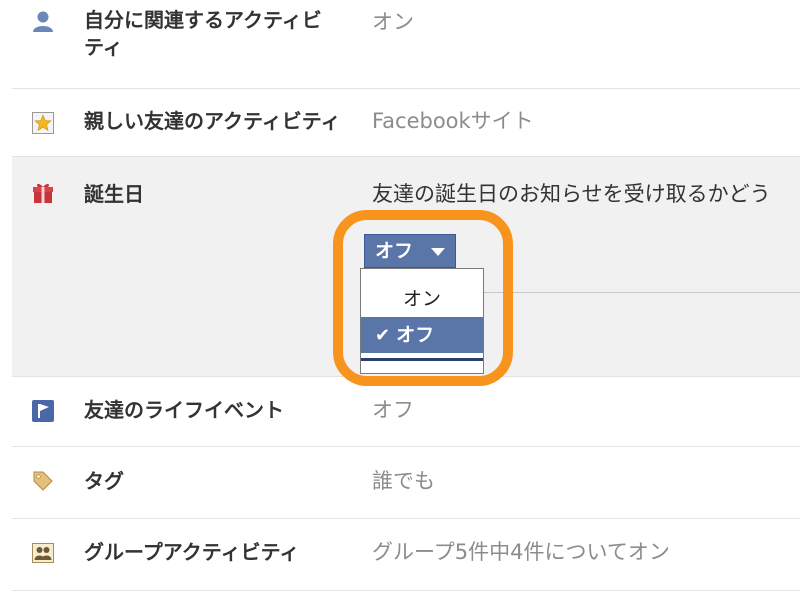  Describe the element at coordinates (423, 298) in the screenshot. I see `highlight-circle` at that location.